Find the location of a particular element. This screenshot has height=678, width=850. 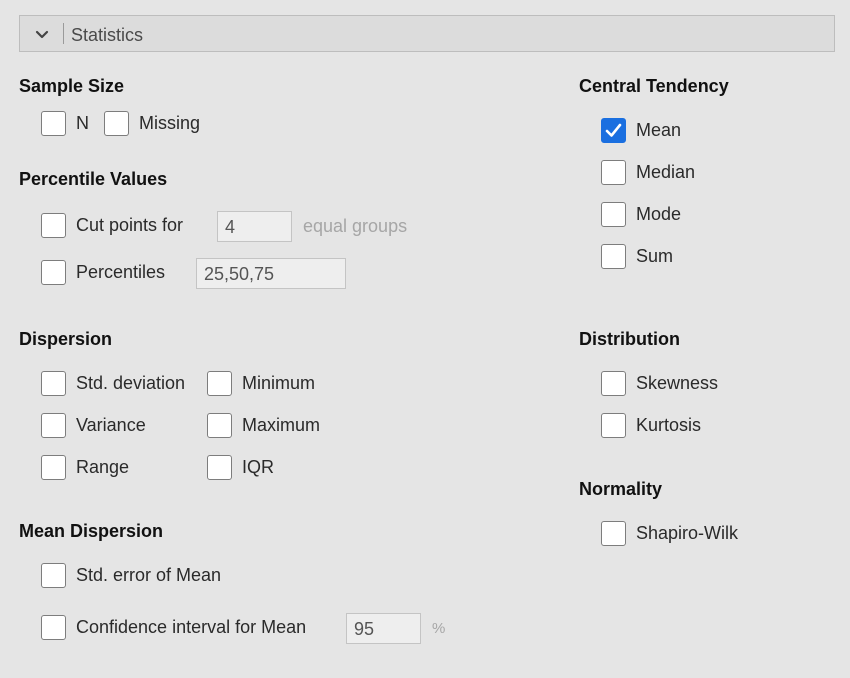

cut-points-input: 4 is located at coordinates (254, 226).